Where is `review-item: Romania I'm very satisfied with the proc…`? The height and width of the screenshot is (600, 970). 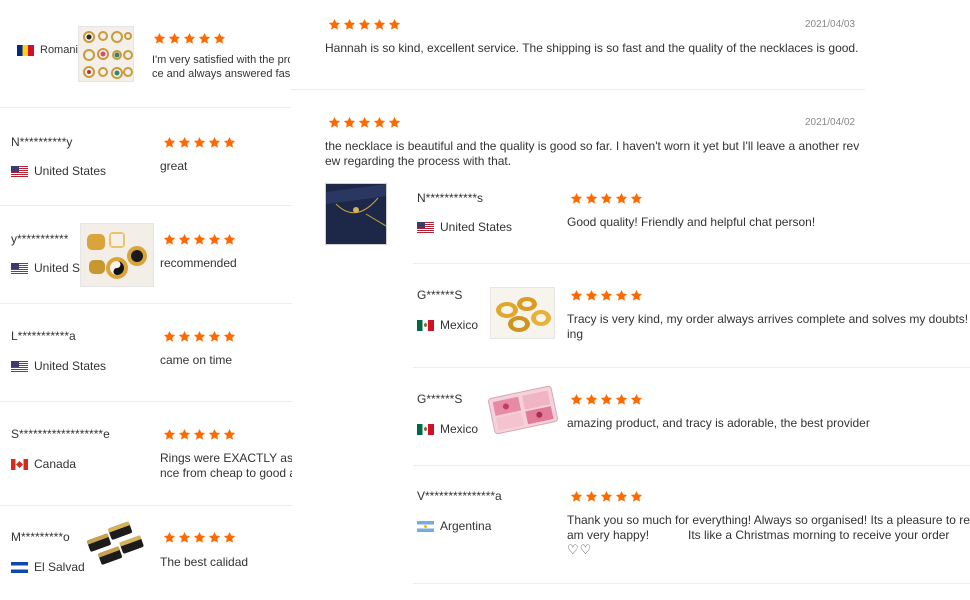 review-item: Romania I'm very satisfied with the proc… is located at coordinates (146, 54).